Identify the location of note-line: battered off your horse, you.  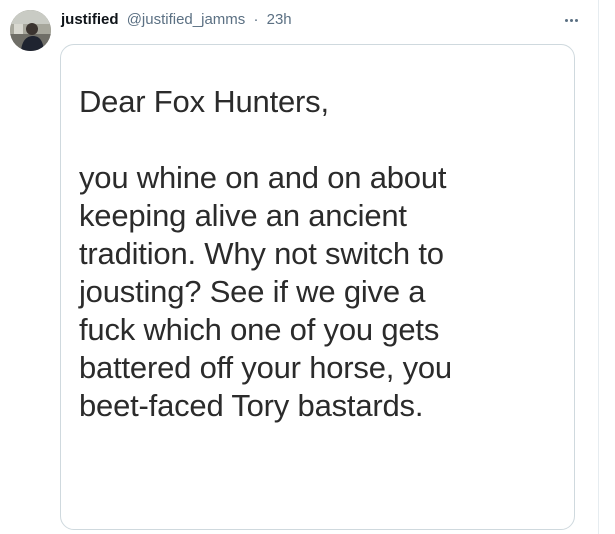
(265, 367).